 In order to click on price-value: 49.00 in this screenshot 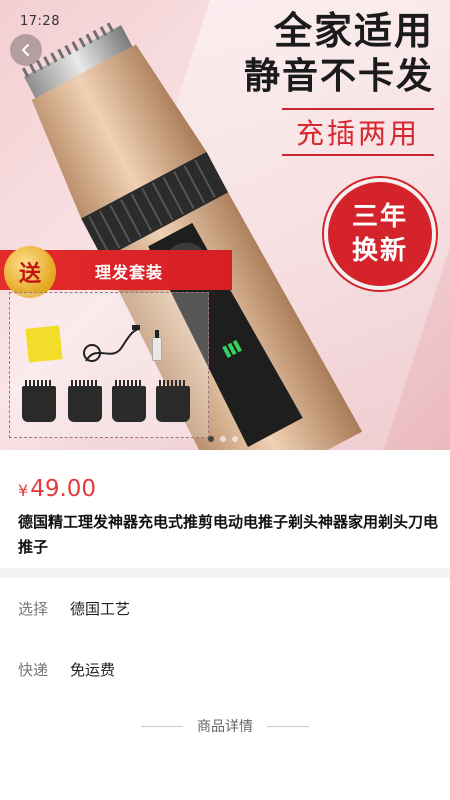, I will do `click(63, 489)`.